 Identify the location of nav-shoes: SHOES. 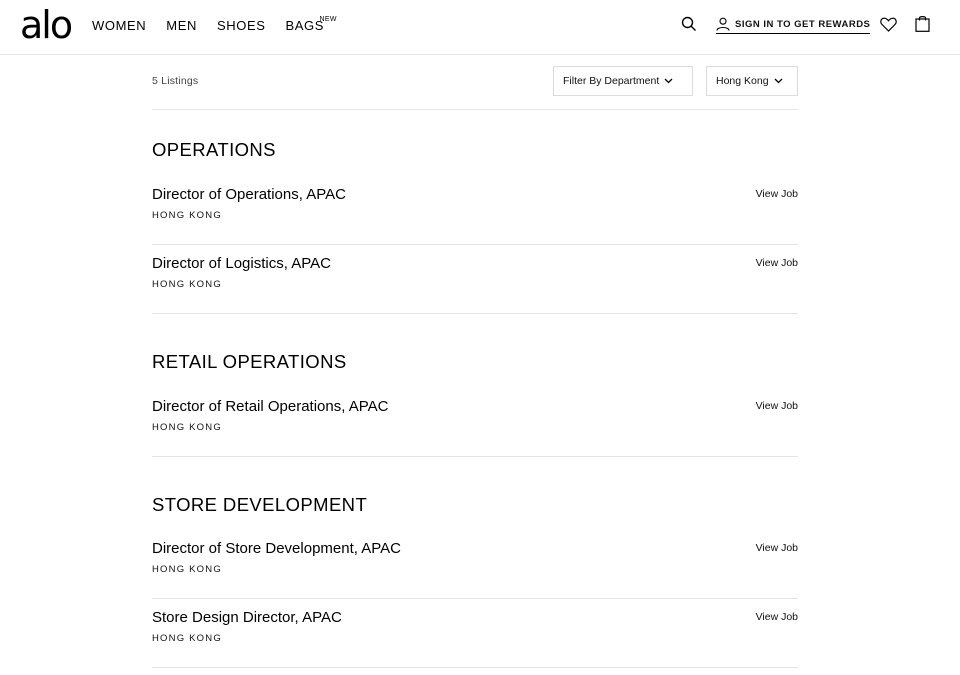
(241, 26).